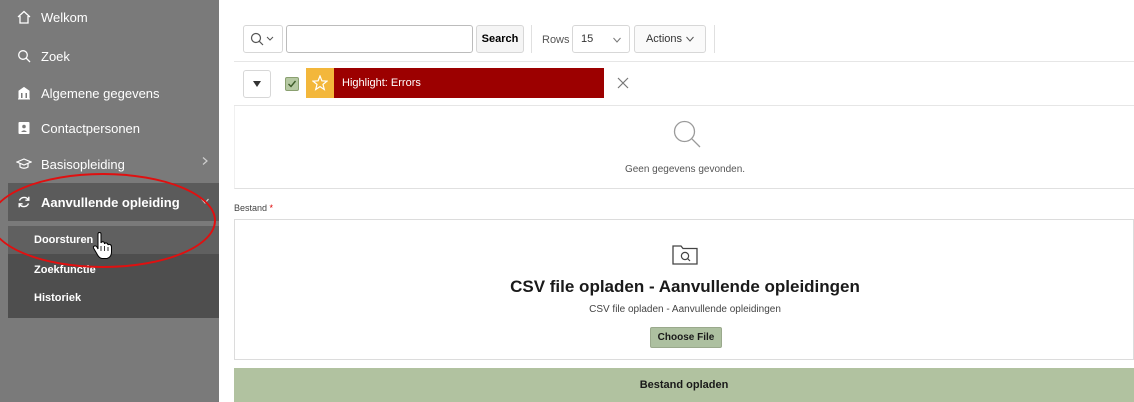 This screenshot has width=1134, height=402. I want to click on actions-menu-button: Actions, so click(670, 39).